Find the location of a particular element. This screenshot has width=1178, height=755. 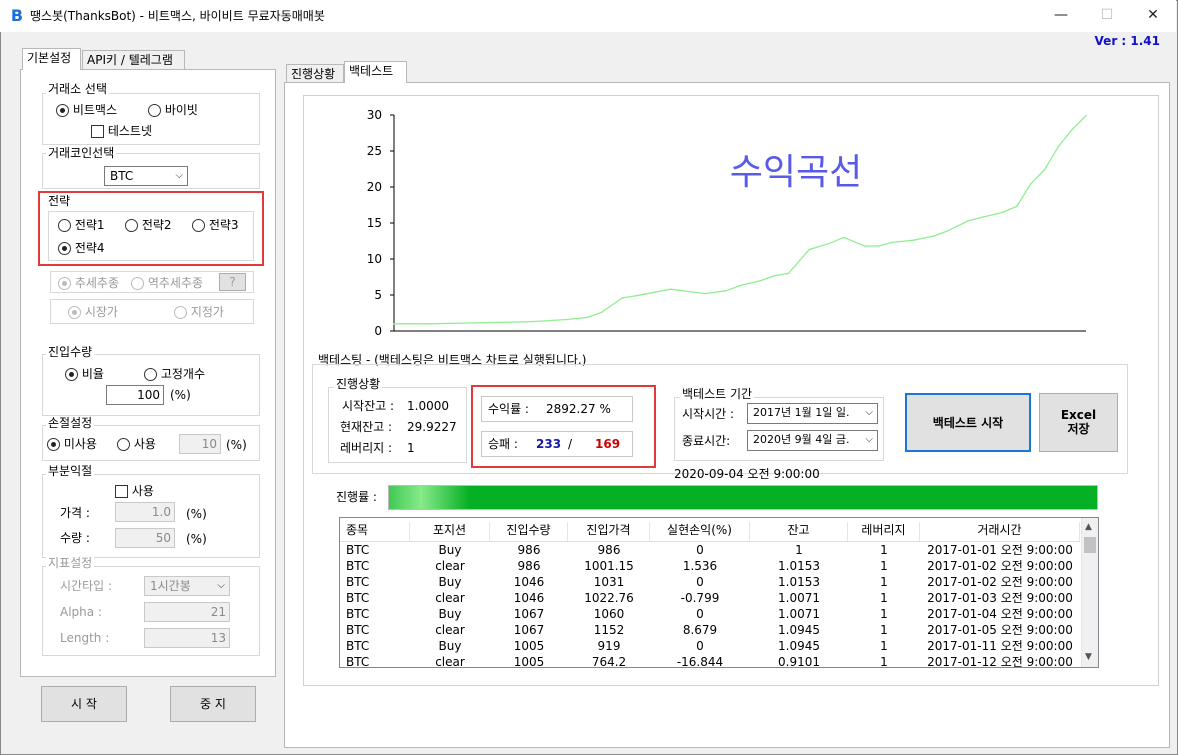

grid-column-header: 거래시간 is located at coordinates (1000, 532).